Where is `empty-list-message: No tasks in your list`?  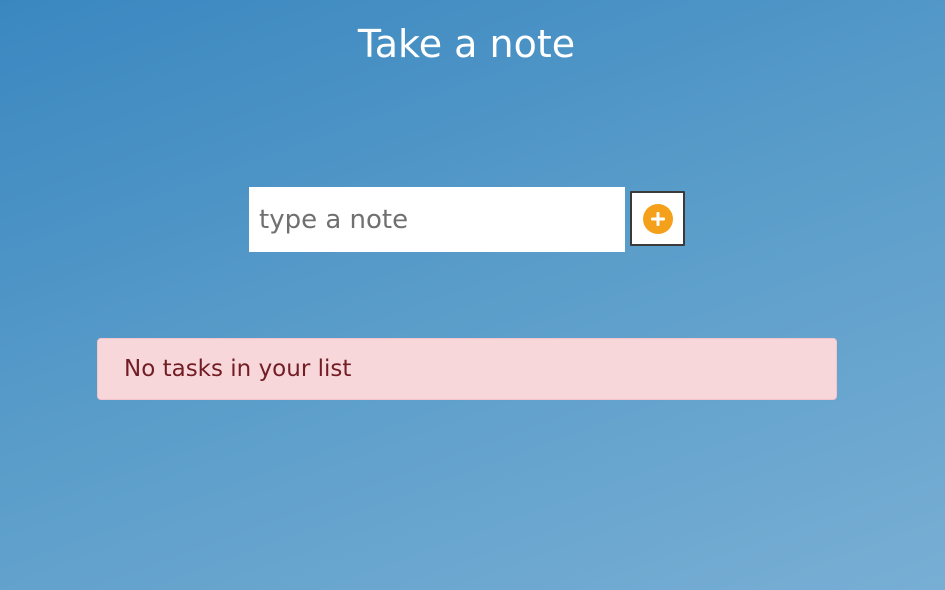
empty-list-message: No tasks in your list is located at coordinates (238, 369).